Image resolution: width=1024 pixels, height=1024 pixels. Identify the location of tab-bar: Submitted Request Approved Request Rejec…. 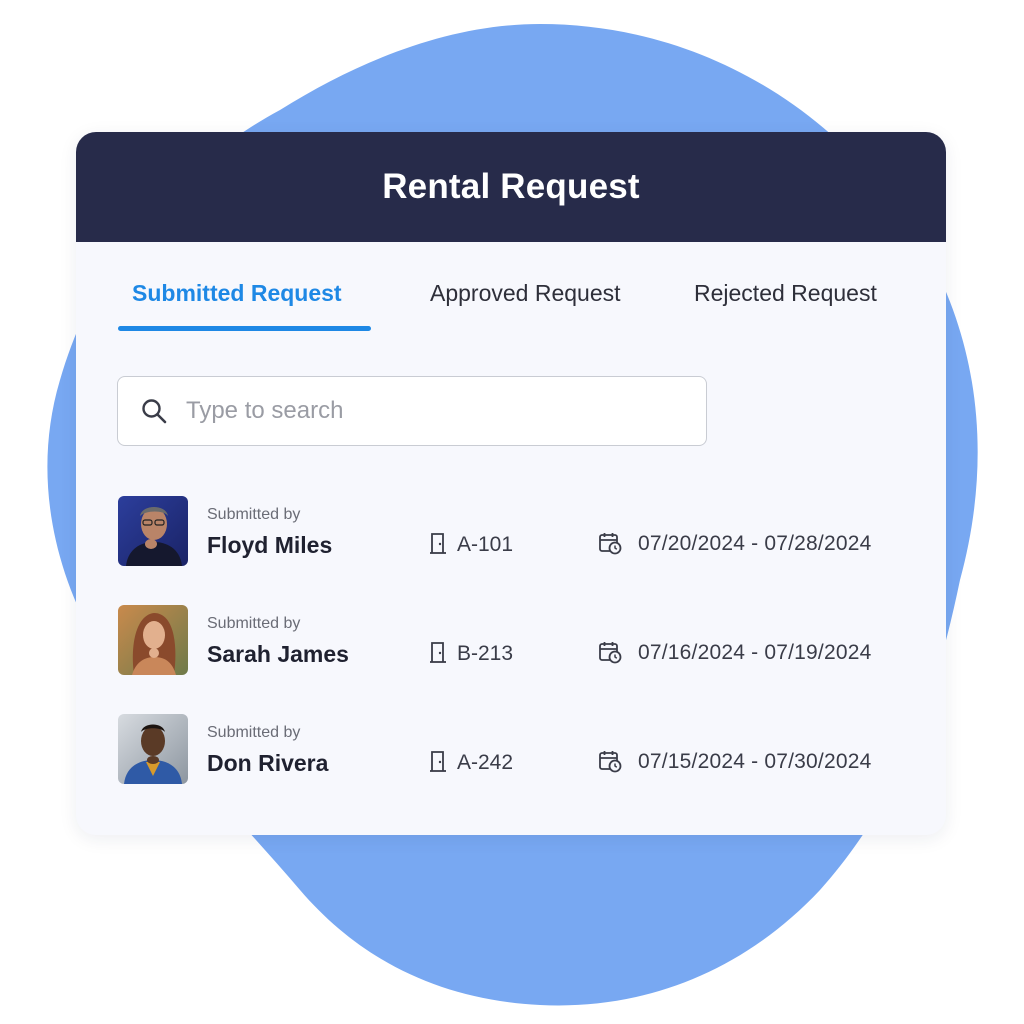
(511, 308).